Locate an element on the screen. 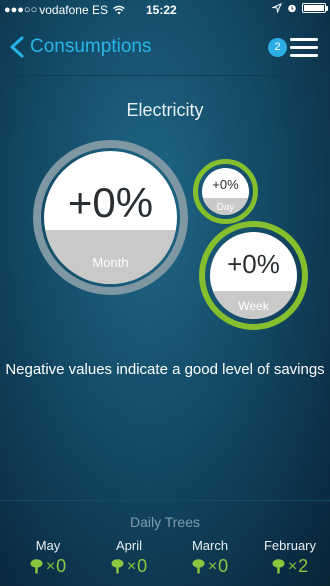  tree-item-count: 2 is located at coordinates (303, 566).